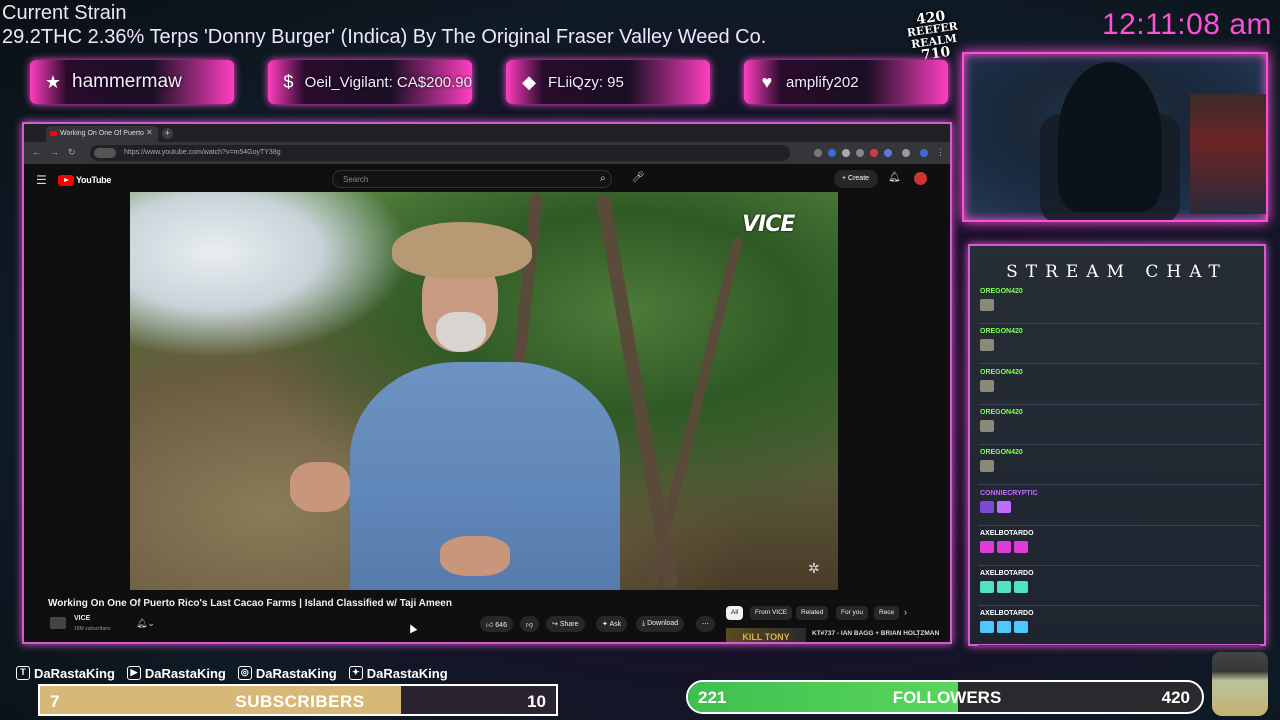  I want to click on search-icon: ⌕, so click(603, 178).